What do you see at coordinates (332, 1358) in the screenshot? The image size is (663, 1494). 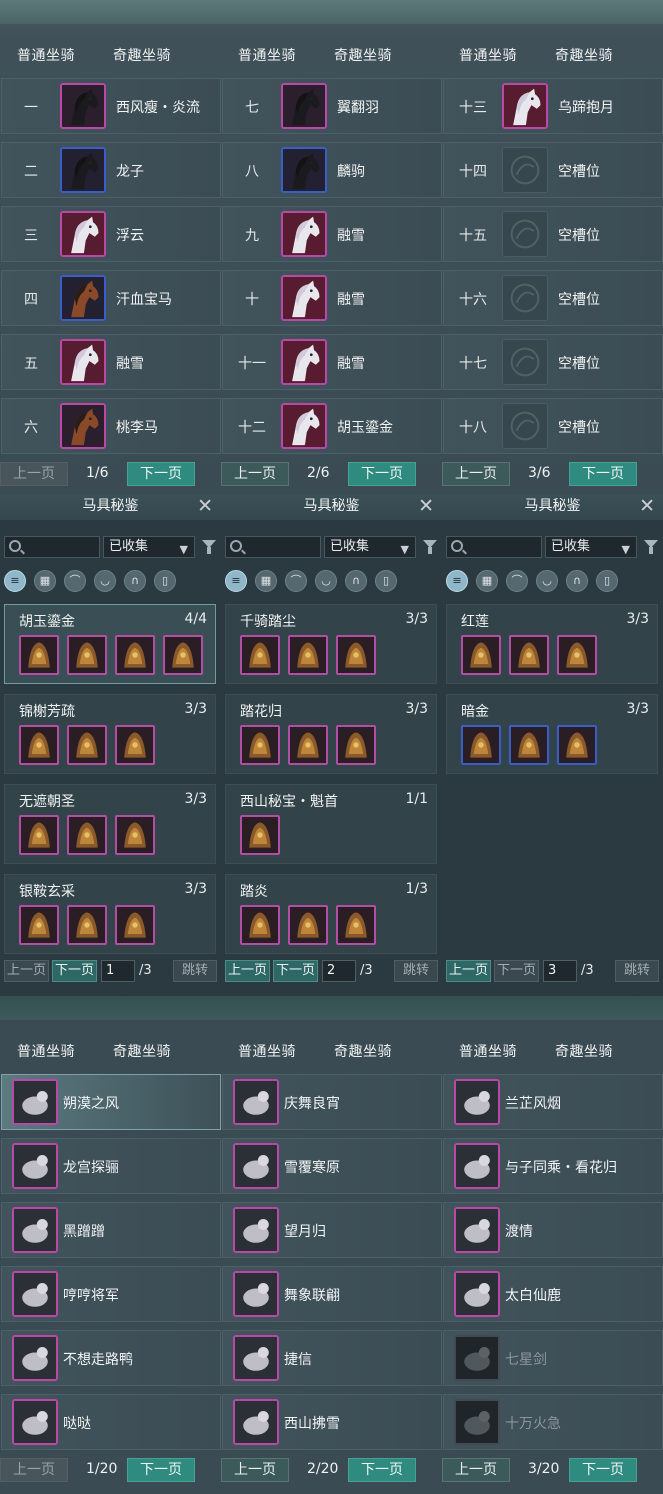 I see `fun-mount-row: 捷信` at bounding box center [332, 1358].